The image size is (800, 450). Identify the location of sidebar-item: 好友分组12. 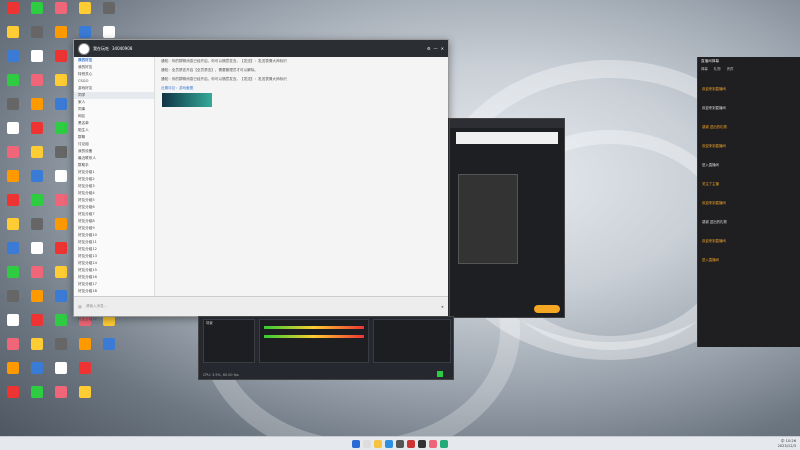
(114, 249).